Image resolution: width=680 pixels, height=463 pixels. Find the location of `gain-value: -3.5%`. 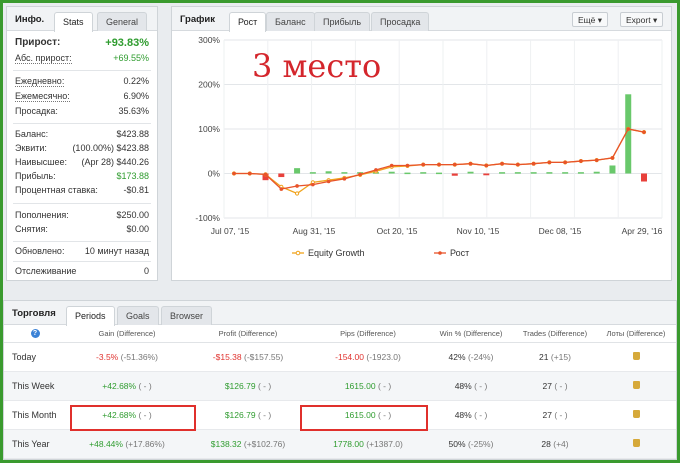

gain-value: -3.5% is located at coordinates (107, 356).